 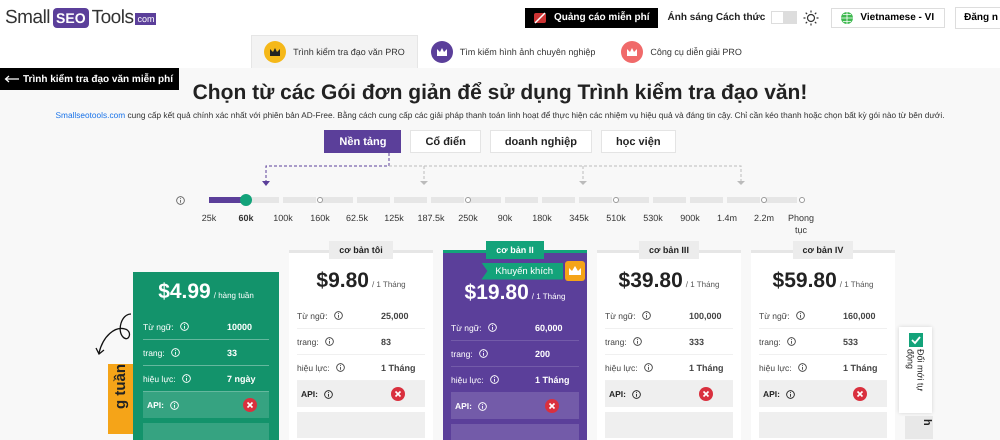 What do you see at coordinates (206, 356) in the screenshot?
I see `plan-card: $4.99/ hàng tuần Từ ngữ: 10000 trang: 33 hiệu lực: 7 ngày API:` at bounding box center [206, 356].